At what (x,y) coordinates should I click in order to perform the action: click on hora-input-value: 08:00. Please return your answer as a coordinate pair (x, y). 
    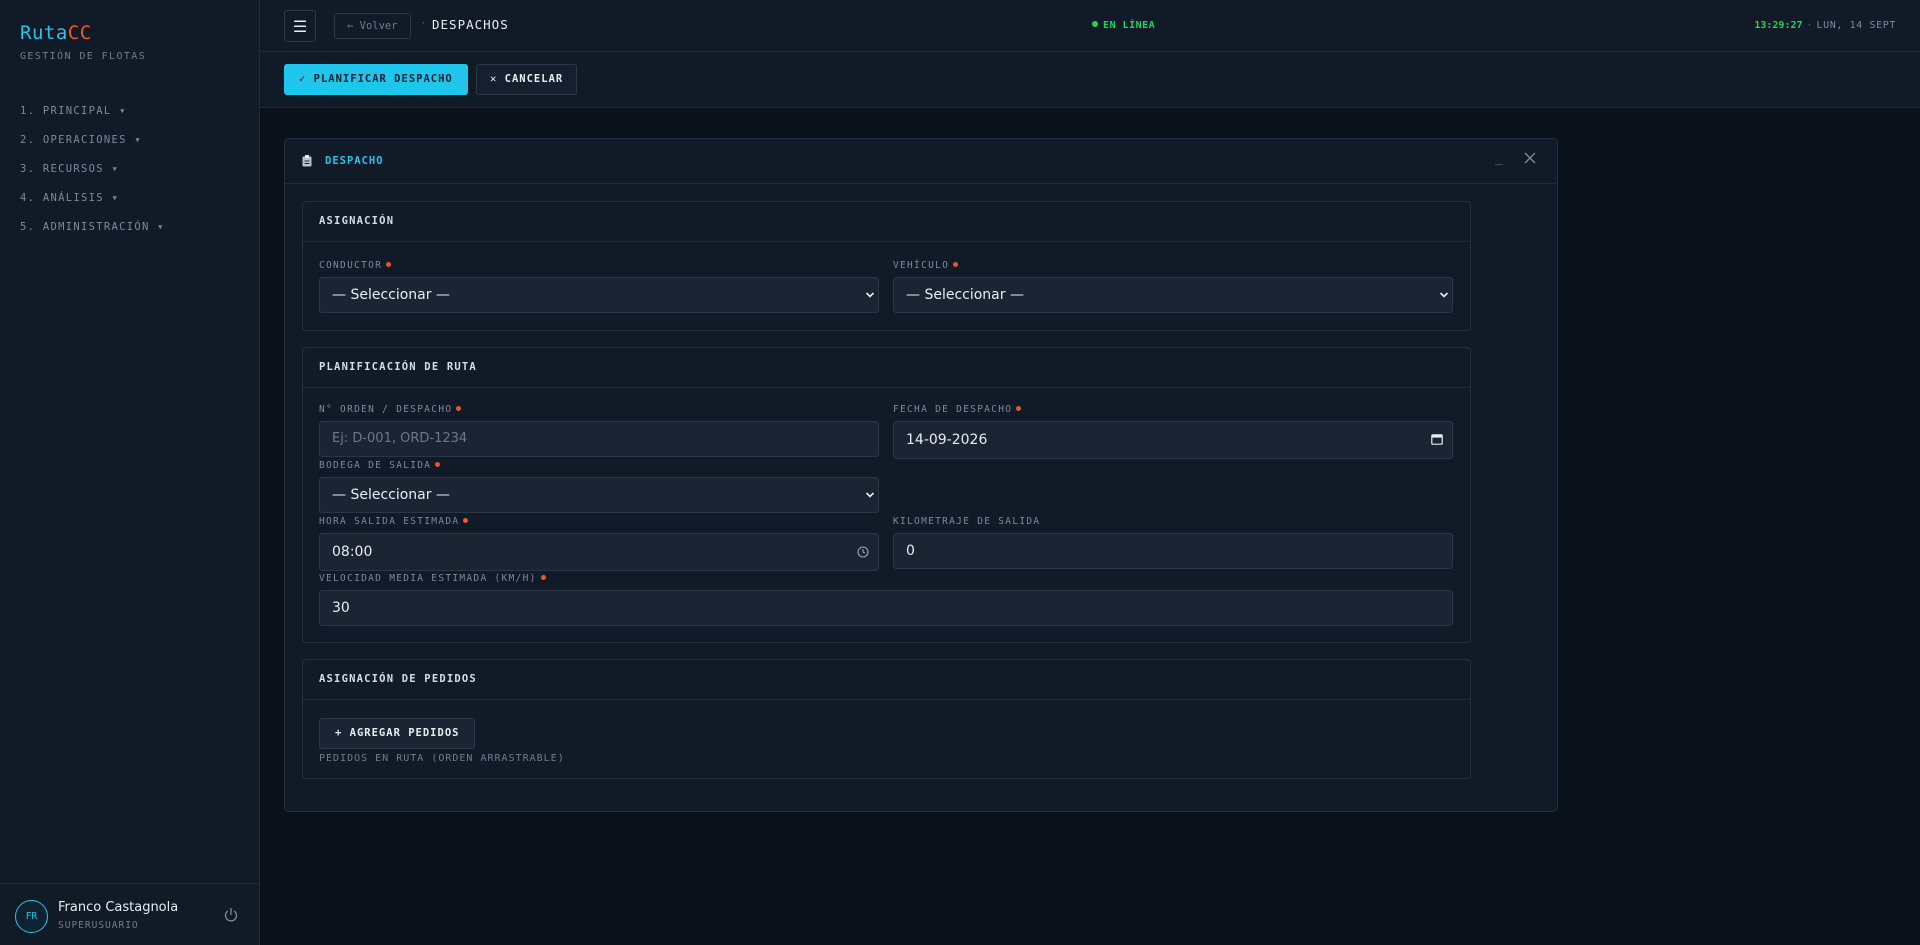
    Looking at the image, I should click on (352, 552).